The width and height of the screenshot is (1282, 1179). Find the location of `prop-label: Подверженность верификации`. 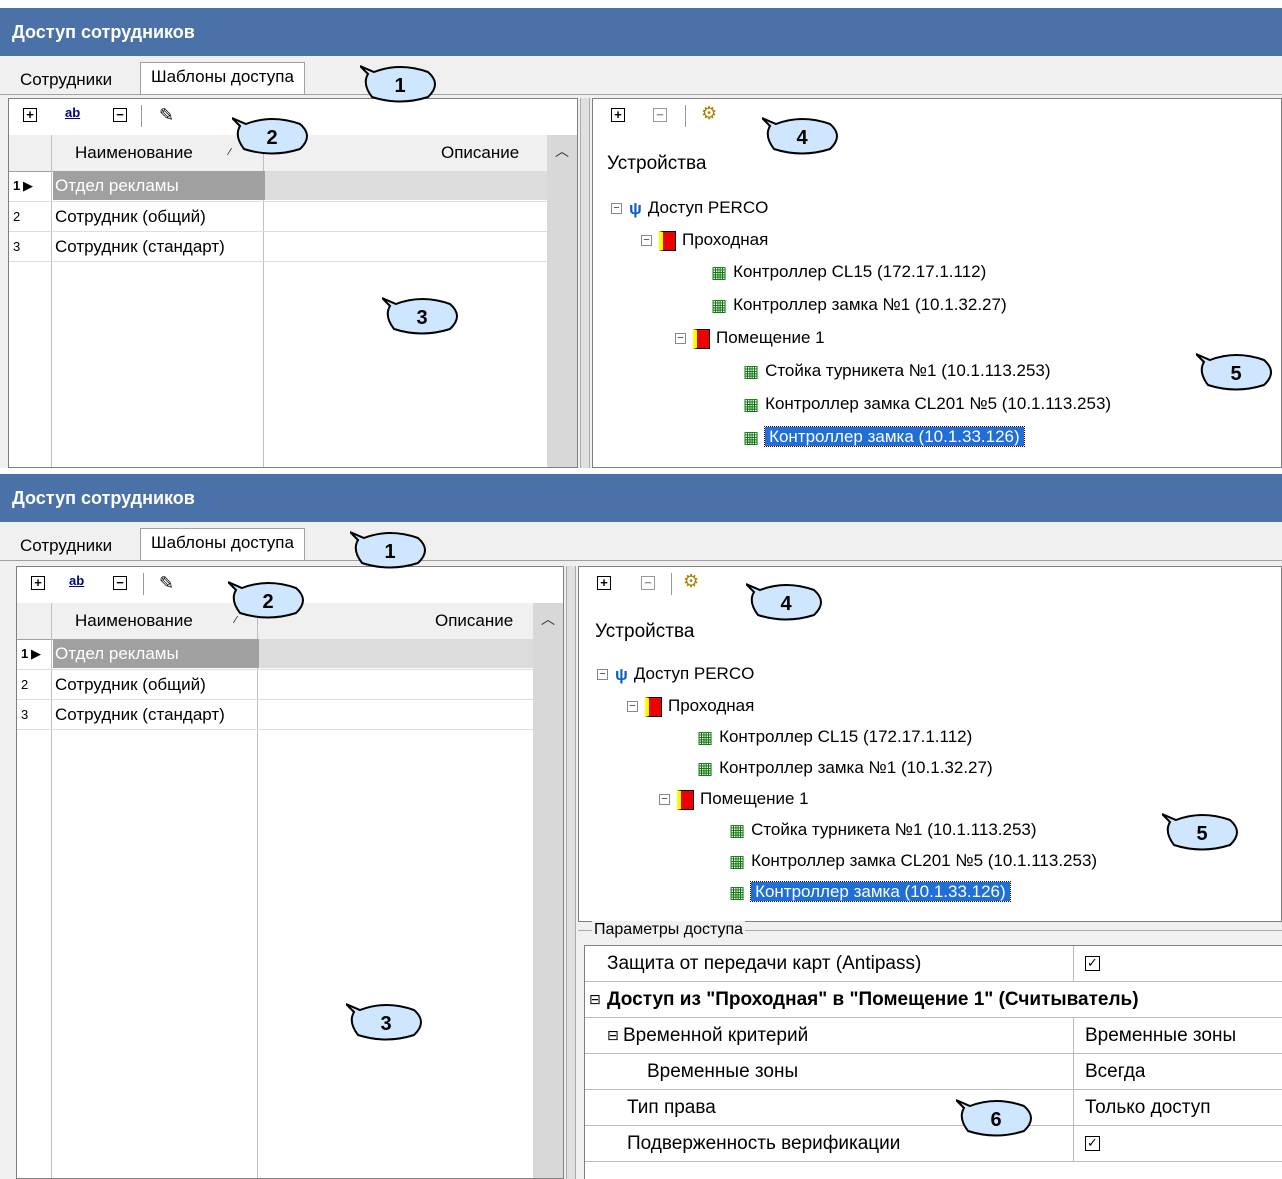

prop-label: Подверженность верификации is located at coordinates (764, 1143).